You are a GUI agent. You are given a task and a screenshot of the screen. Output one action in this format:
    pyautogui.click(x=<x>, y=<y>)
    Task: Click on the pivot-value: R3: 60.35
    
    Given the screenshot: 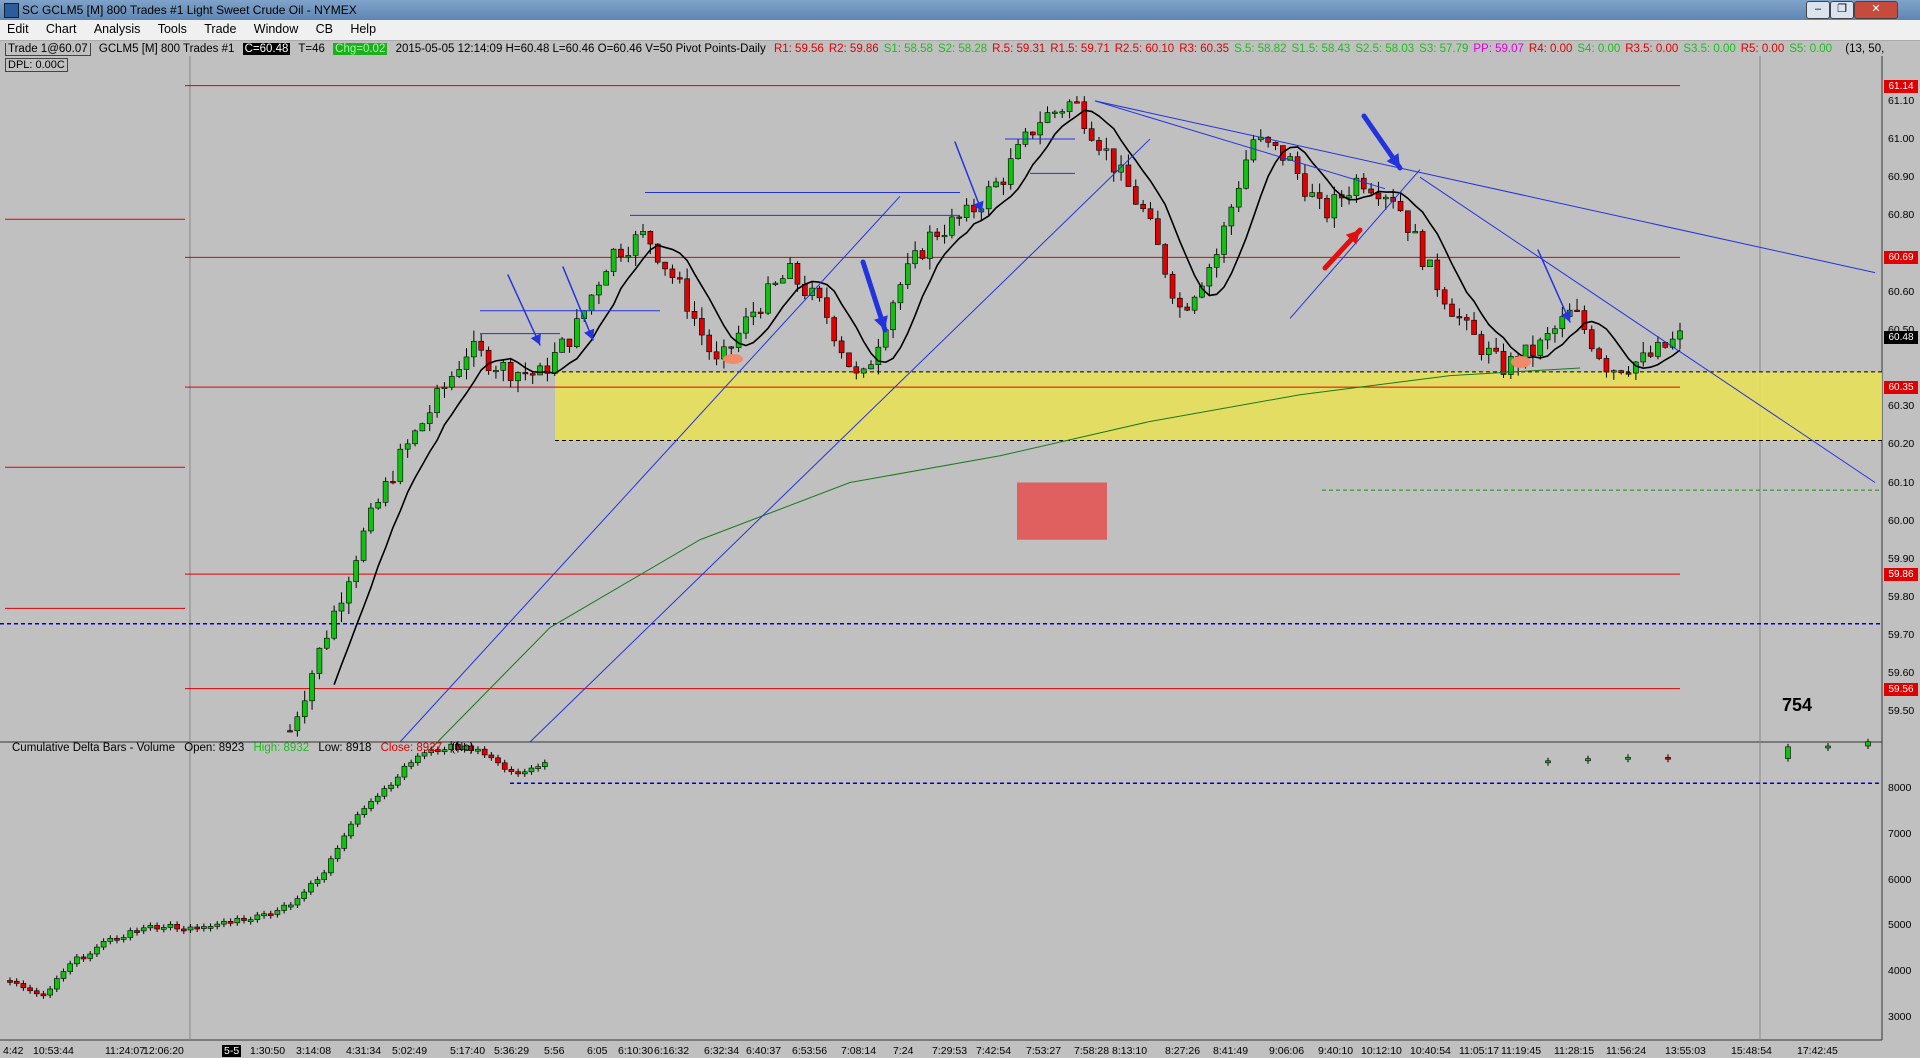 What is the action you would take?
    pyautogui.click(x=1204, y=49)
    